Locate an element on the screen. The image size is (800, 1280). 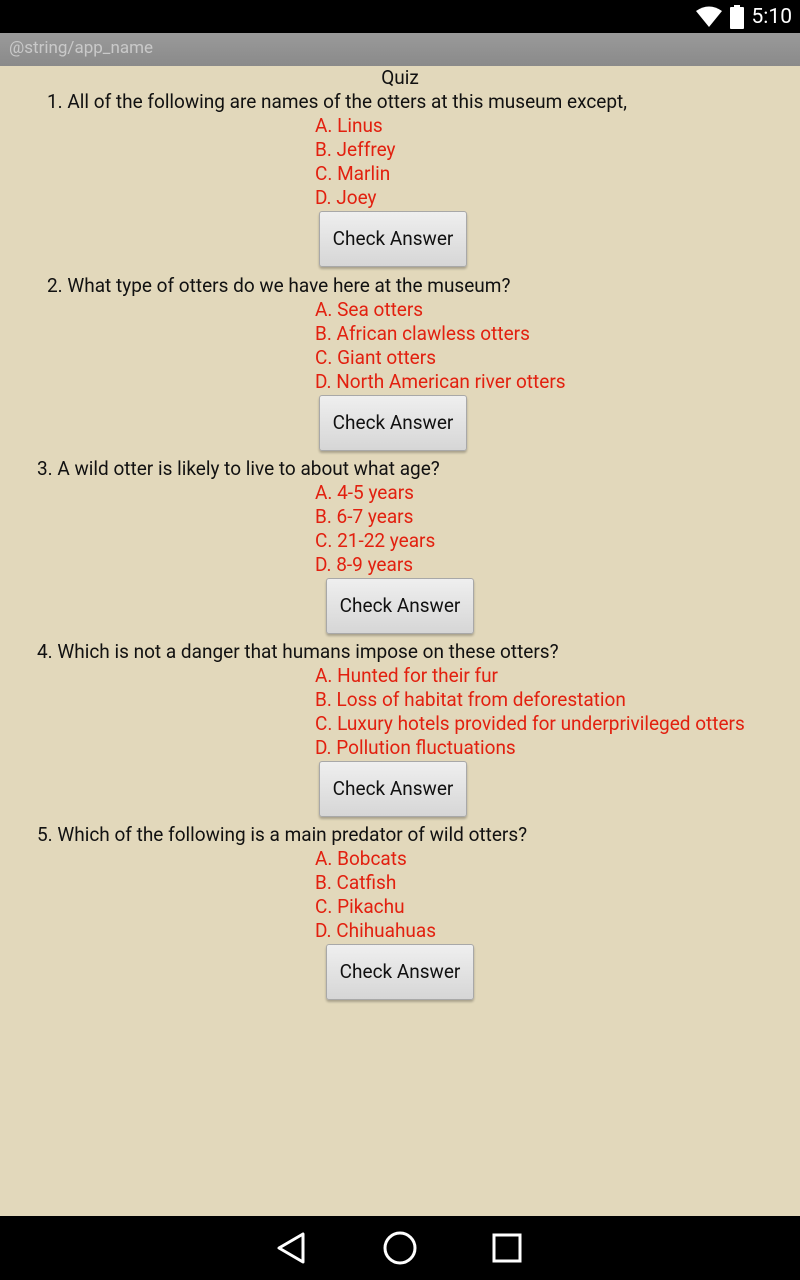
question-3-check-answer-button: Check Answer is located at coordinates (400, 606).